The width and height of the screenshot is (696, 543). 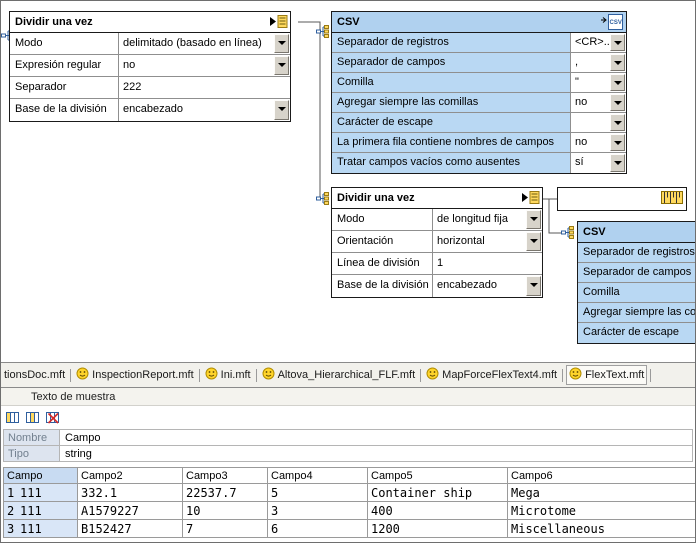 I want to click on table-cell: 1200, so click(x=437, y=528).